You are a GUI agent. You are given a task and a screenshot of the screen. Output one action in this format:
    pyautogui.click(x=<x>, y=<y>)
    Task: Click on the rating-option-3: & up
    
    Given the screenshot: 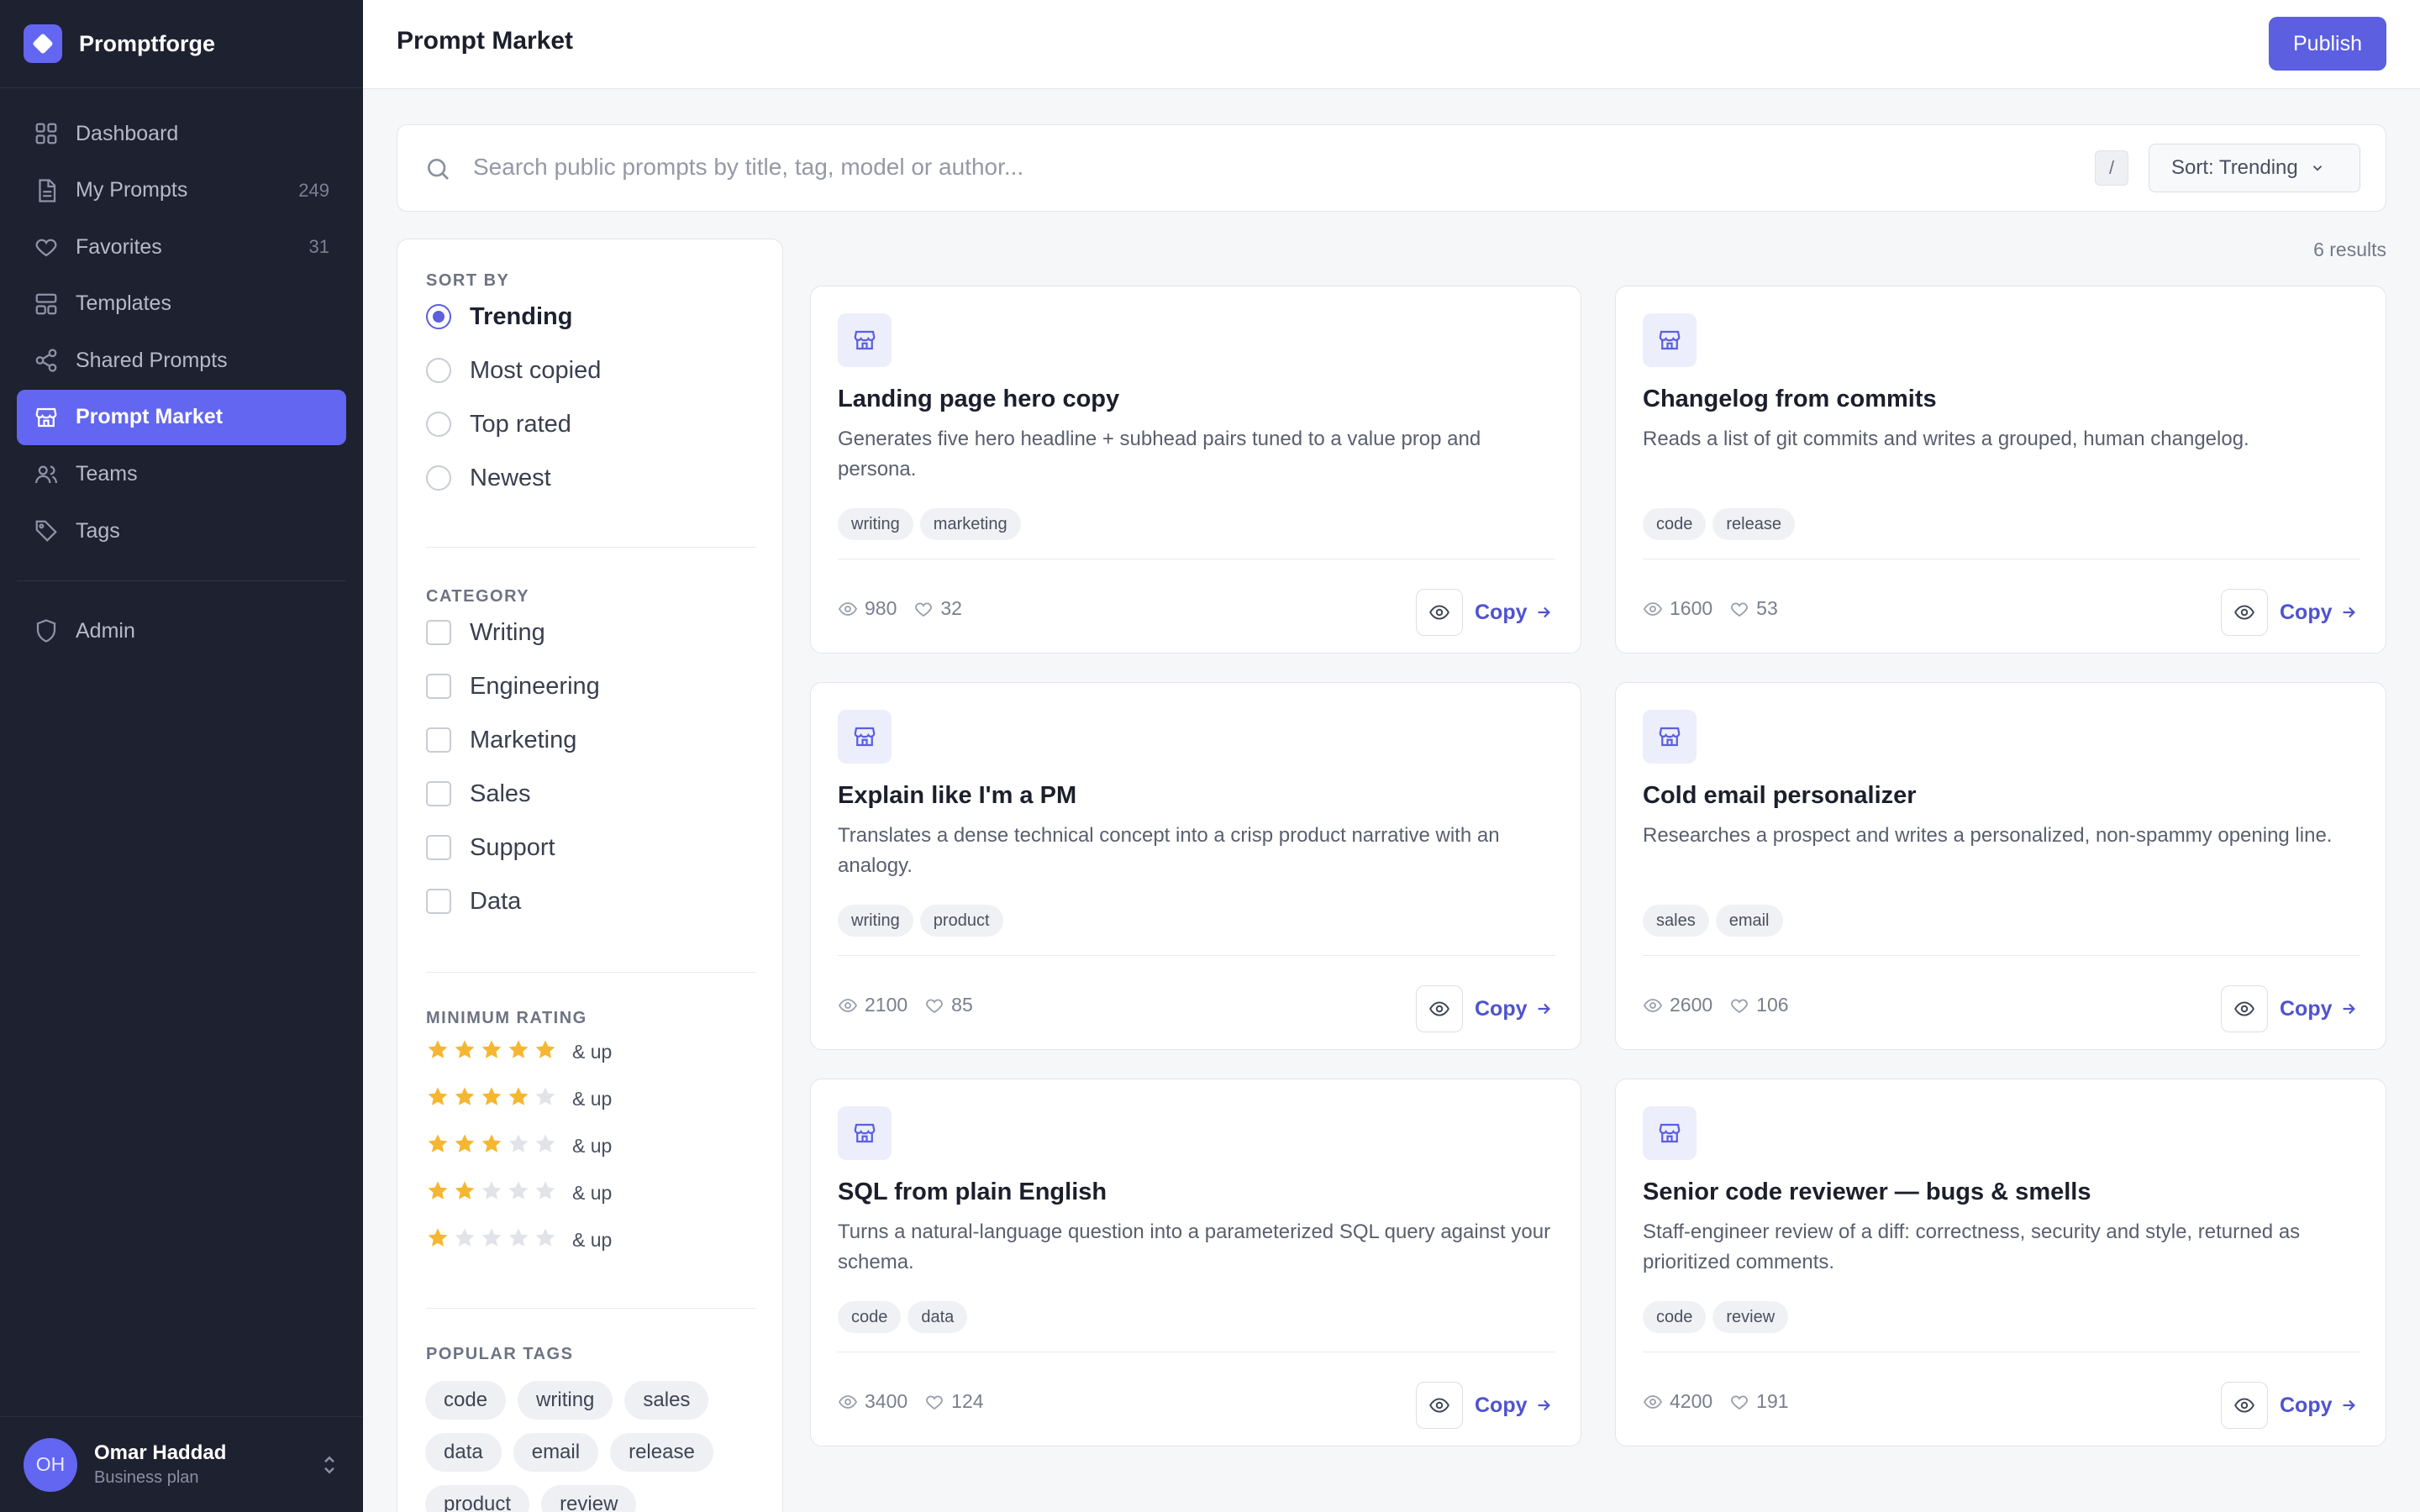 What is the action you would take?
    pyautogui.click(x=519, y=1145)
    